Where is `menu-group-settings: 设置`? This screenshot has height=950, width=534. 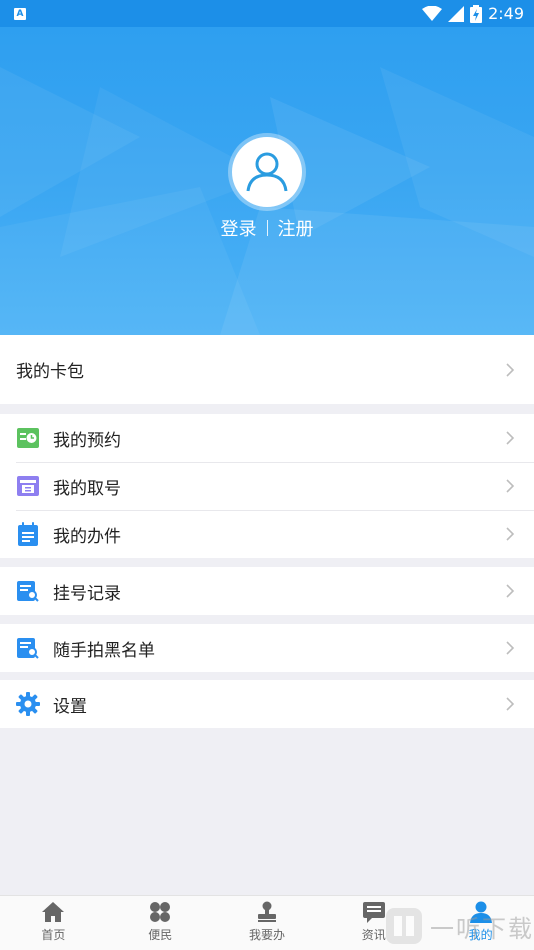
menu-group-settings: 设置 is located at coordinates (267, 704).